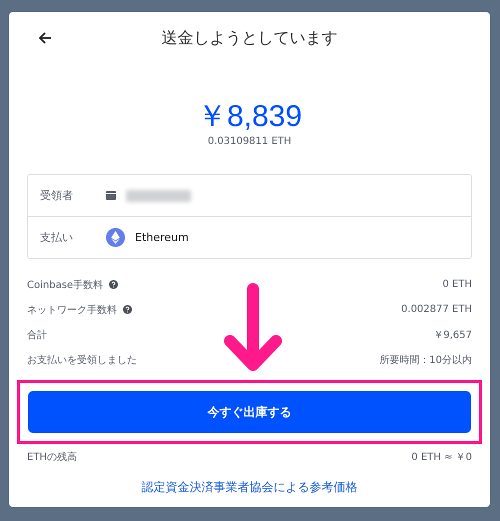  I want to click on balance-value: 0 ETH ≈ ￥0, so click(441, 457).